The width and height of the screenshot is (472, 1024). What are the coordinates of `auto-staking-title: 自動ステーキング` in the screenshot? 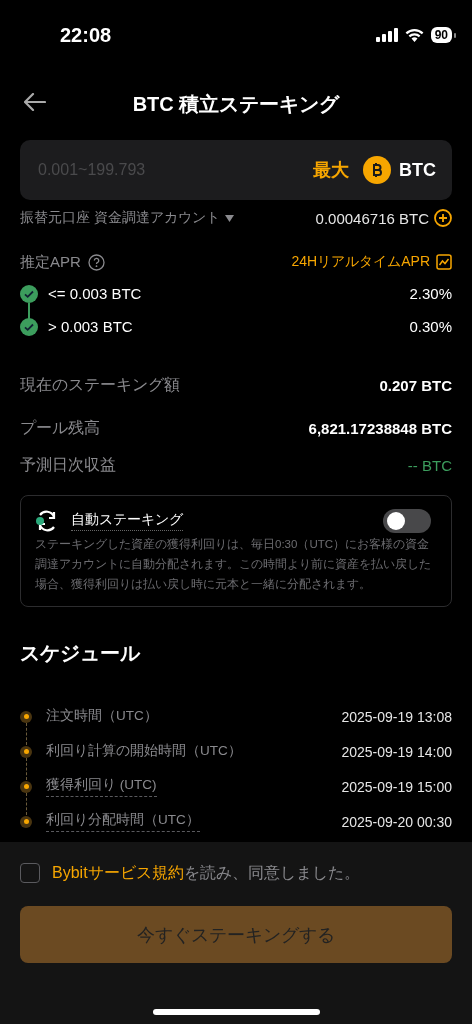 It's located at (127, 521).